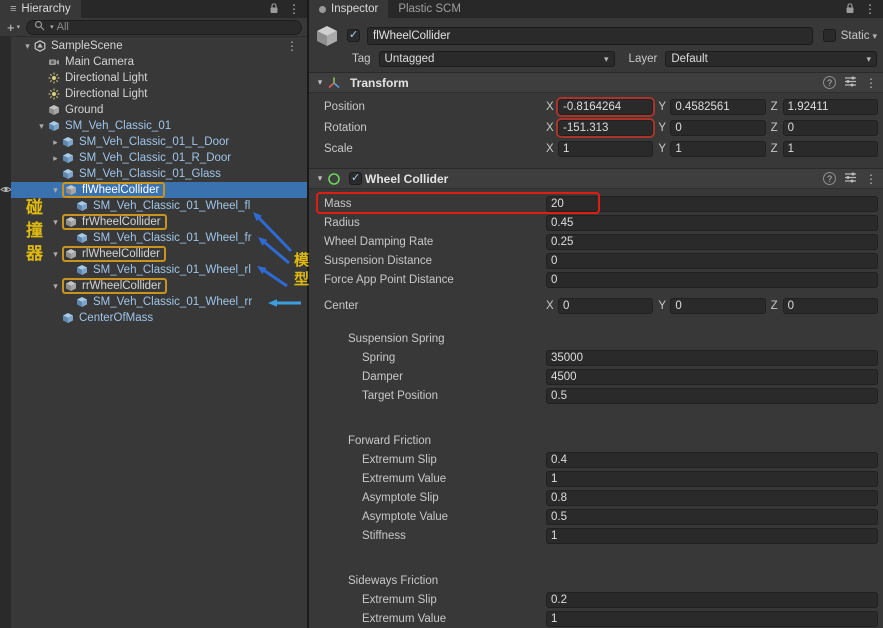  Describe the element at coordinates (71, 286) in the screenshot. I see `cube-gray-icon` at that location.